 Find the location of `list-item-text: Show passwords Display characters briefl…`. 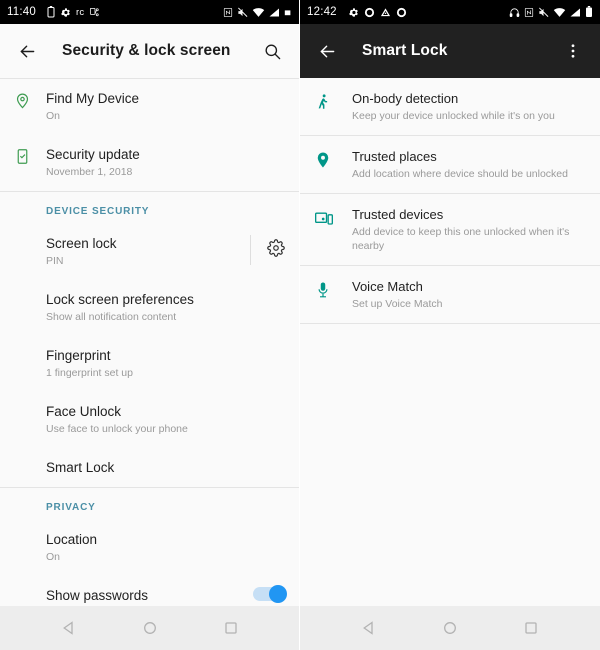

list-item-text: Show passwords Display characters briefl… is located at coordinates (145, 596).